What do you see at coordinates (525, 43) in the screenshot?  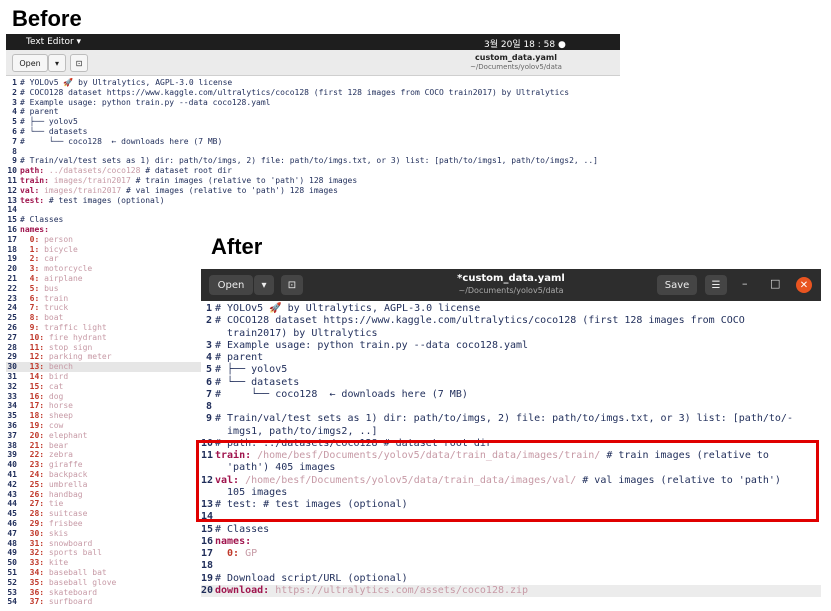 I see `clock: 3월 20일 18 : 58 ●` at bounding box center [525, 43].